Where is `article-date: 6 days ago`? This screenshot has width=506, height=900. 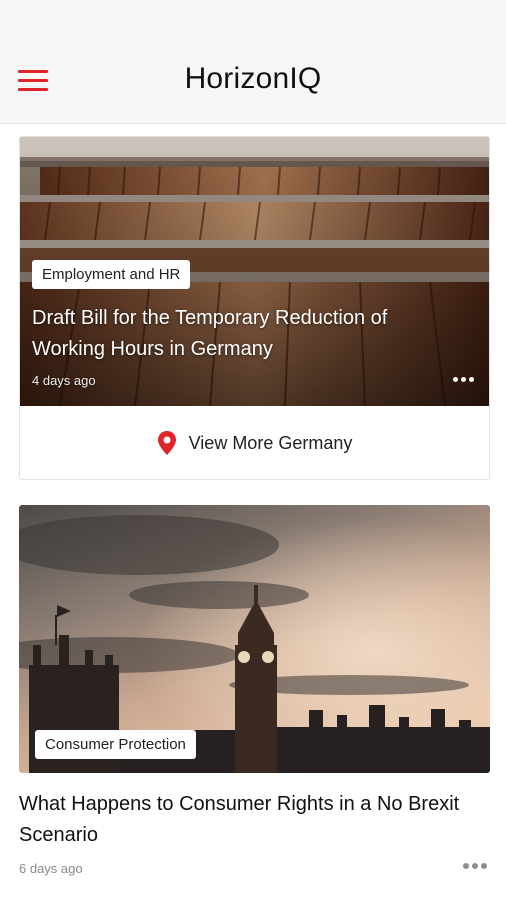
article-date: 6 days ago is located at coordinates (51, 868).